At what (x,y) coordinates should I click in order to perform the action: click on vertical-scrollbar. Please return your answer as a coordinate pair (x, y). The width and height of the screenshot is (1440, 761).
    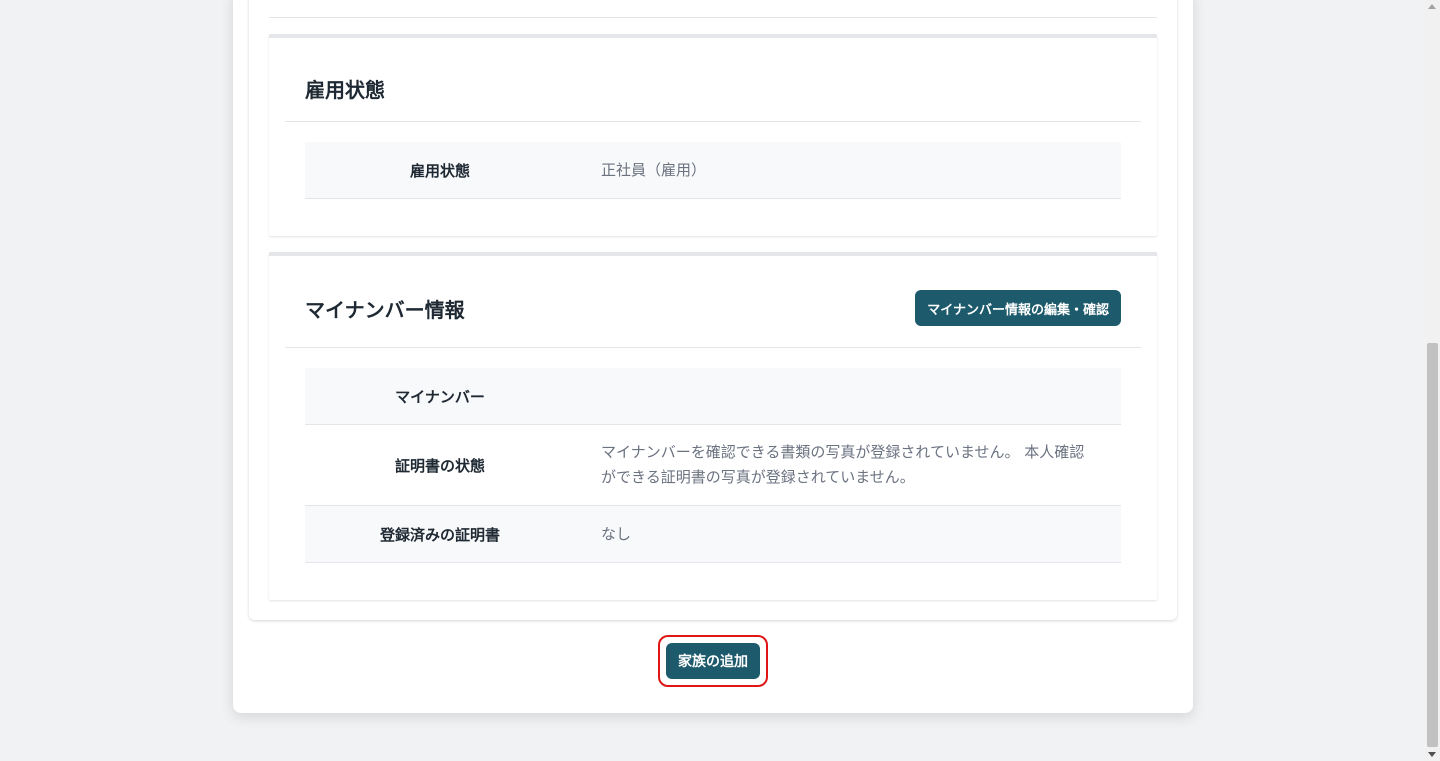
    Looking at the image, I should click on (1432, 380).